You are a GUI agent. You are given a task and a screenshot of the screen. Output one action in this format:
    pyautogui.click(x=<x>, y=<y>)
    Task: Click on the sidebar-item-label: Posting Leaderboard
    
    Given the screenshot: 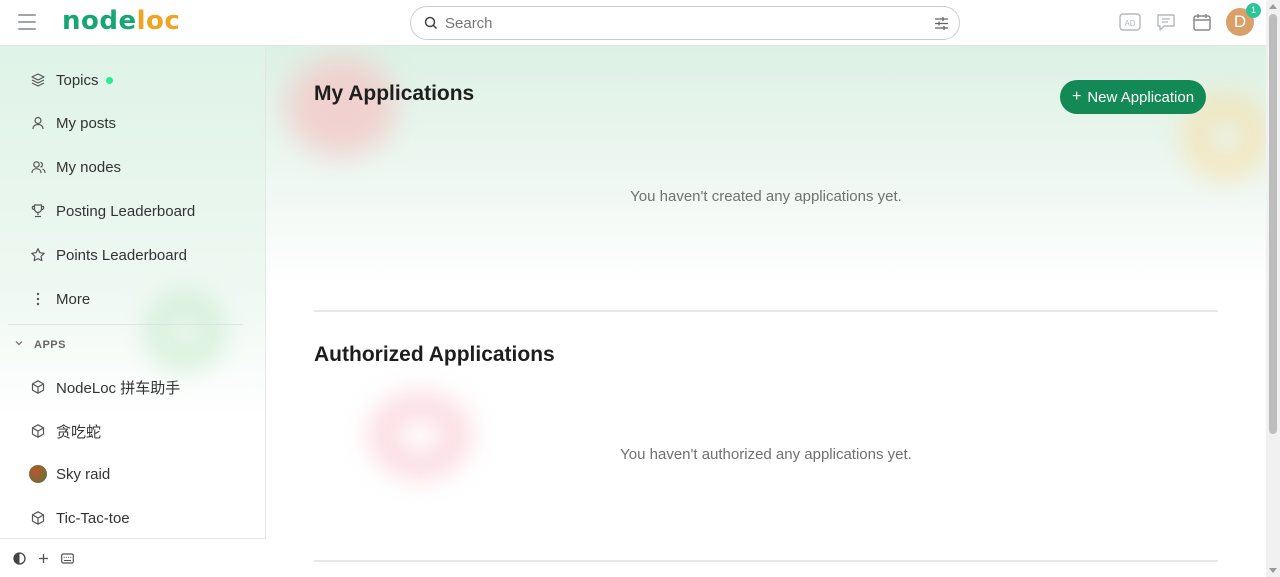 What is the action you would take?
    pyautogui.click(x=126, y=211)
    